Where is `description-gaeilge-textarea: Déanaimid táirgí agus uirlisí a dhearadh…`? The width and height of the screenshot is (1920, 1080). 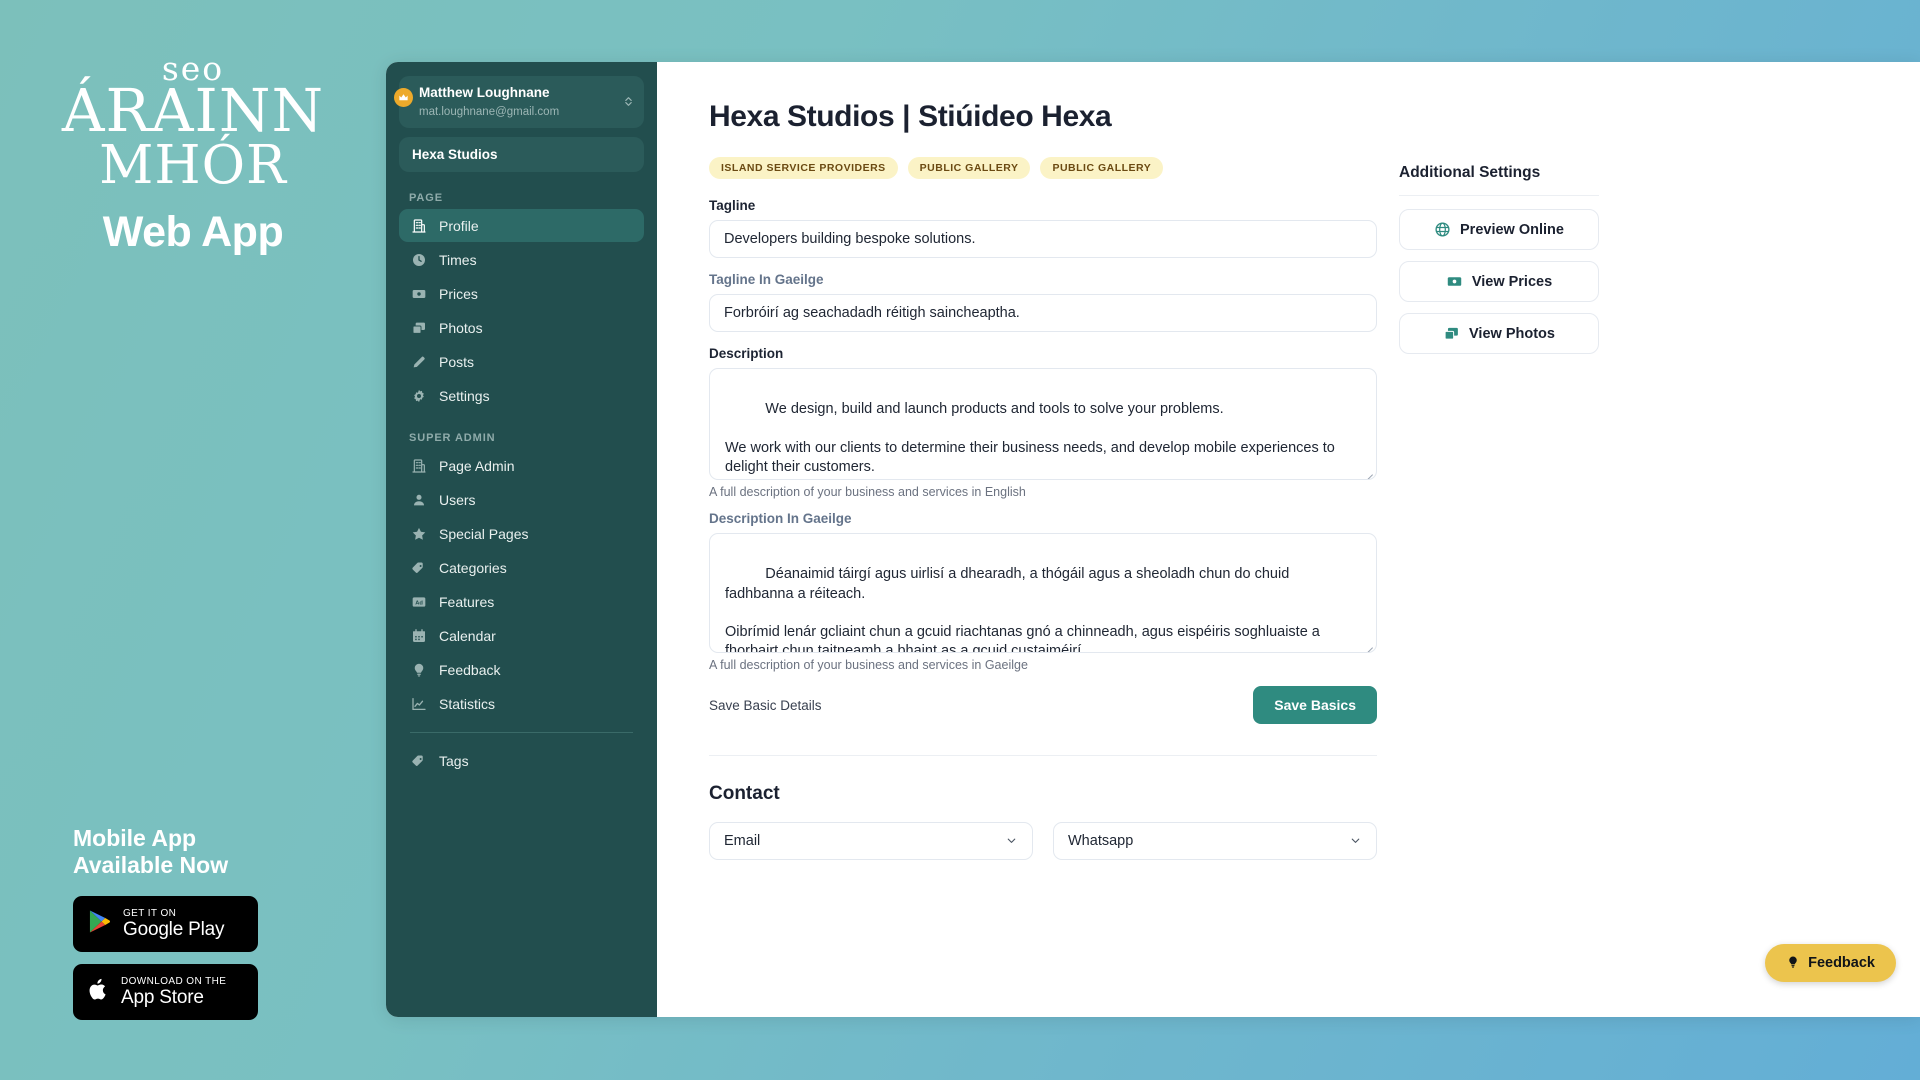 description-gaeilge-textarea: Déanaimid táirgí agus uirlisí a dhearadh… is located at coordinates (1043, 593).